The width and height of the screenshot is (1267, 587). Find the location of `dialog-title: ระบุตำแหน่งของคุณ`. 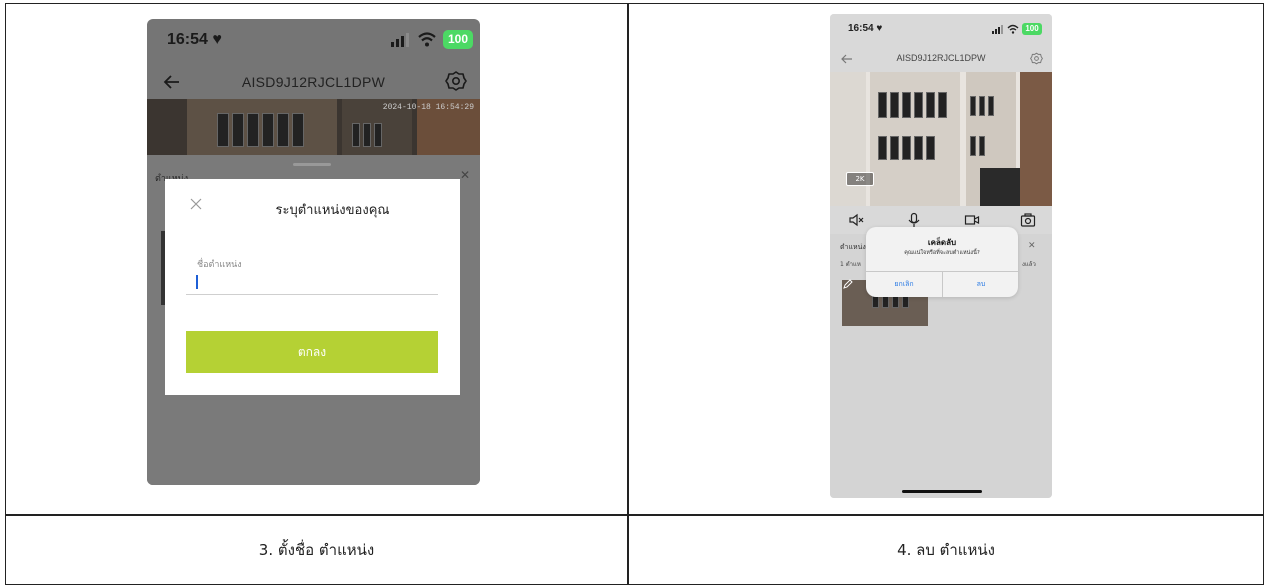

dialog-title: ระบุตำแหน่งของคุณ is located at coordinates (332, 210).